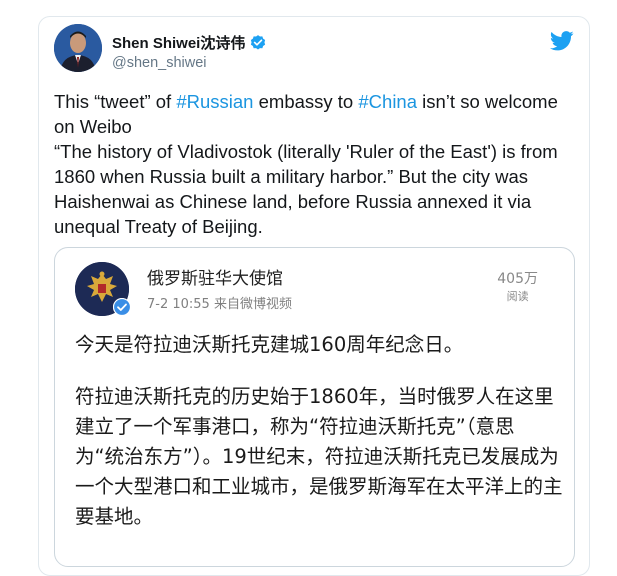 Image resolution: width=617 pixels, height=576 pixels. I want to click on views-counter: 405万 阅读, so click(517, 286).